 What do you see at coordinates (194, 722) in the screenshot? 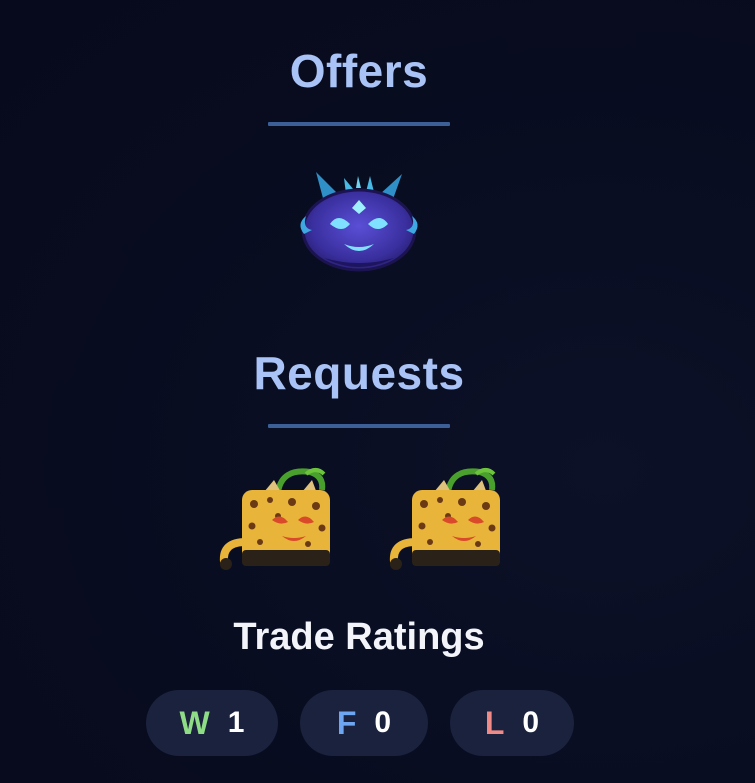
I see `rating-win-letter: W` at bounding box center [194, 722].